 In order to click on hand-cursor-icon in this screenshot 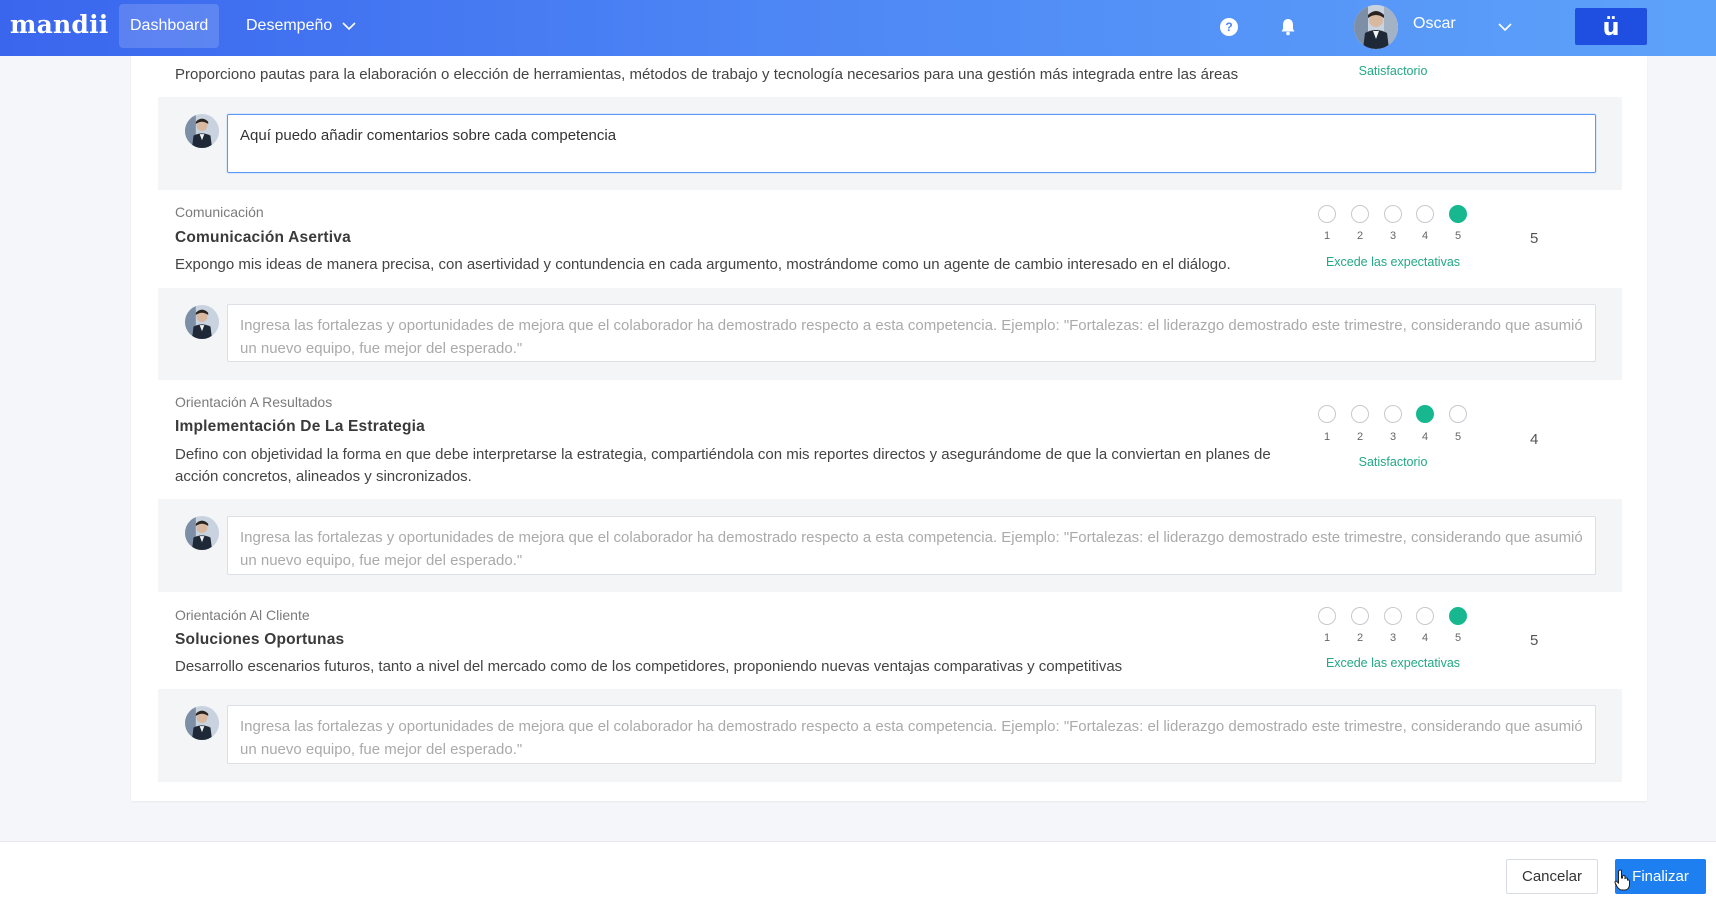, I will do `click(1622, 880)`.